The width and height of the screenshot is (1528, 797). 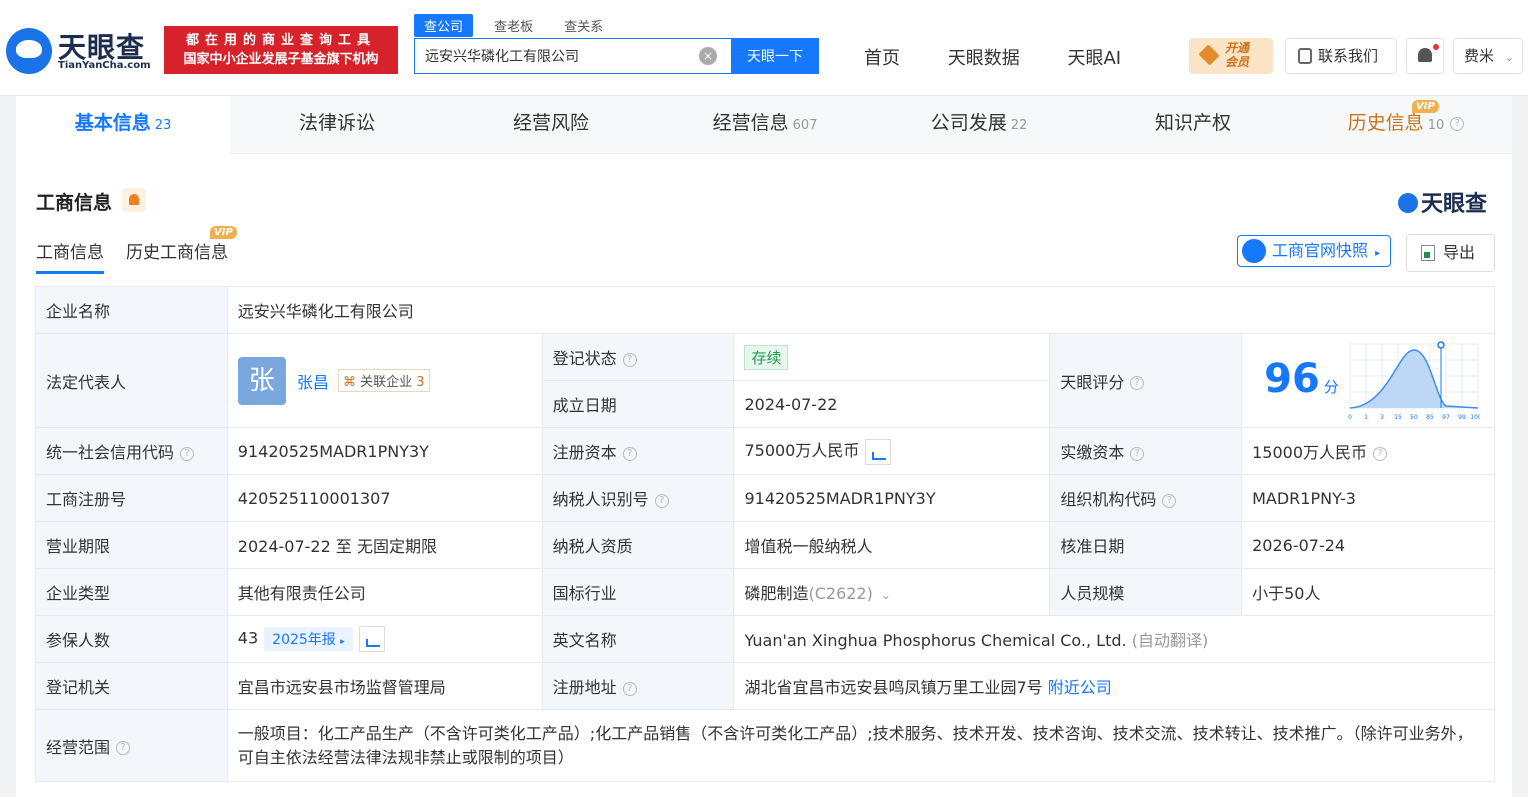 I want to click on nav-data: 天眼数据, so click(x=984, y=58).